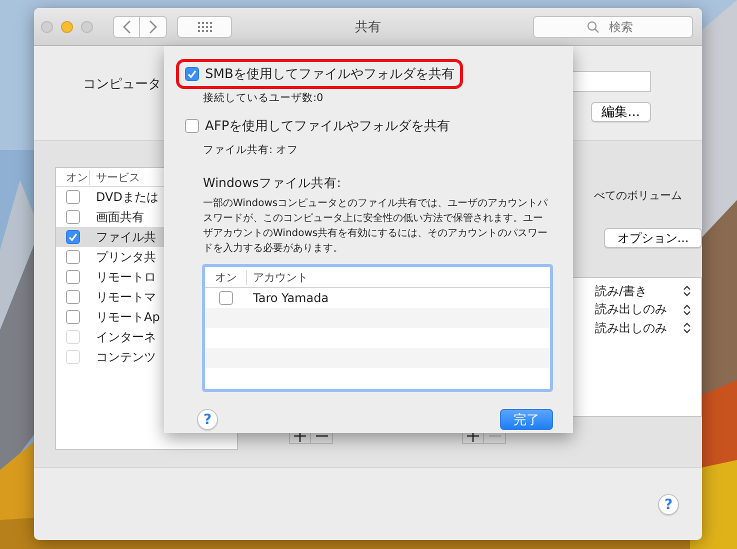 This screenshot has height=549, width=737. I want to click on minimize-icon, so click(67, 26).